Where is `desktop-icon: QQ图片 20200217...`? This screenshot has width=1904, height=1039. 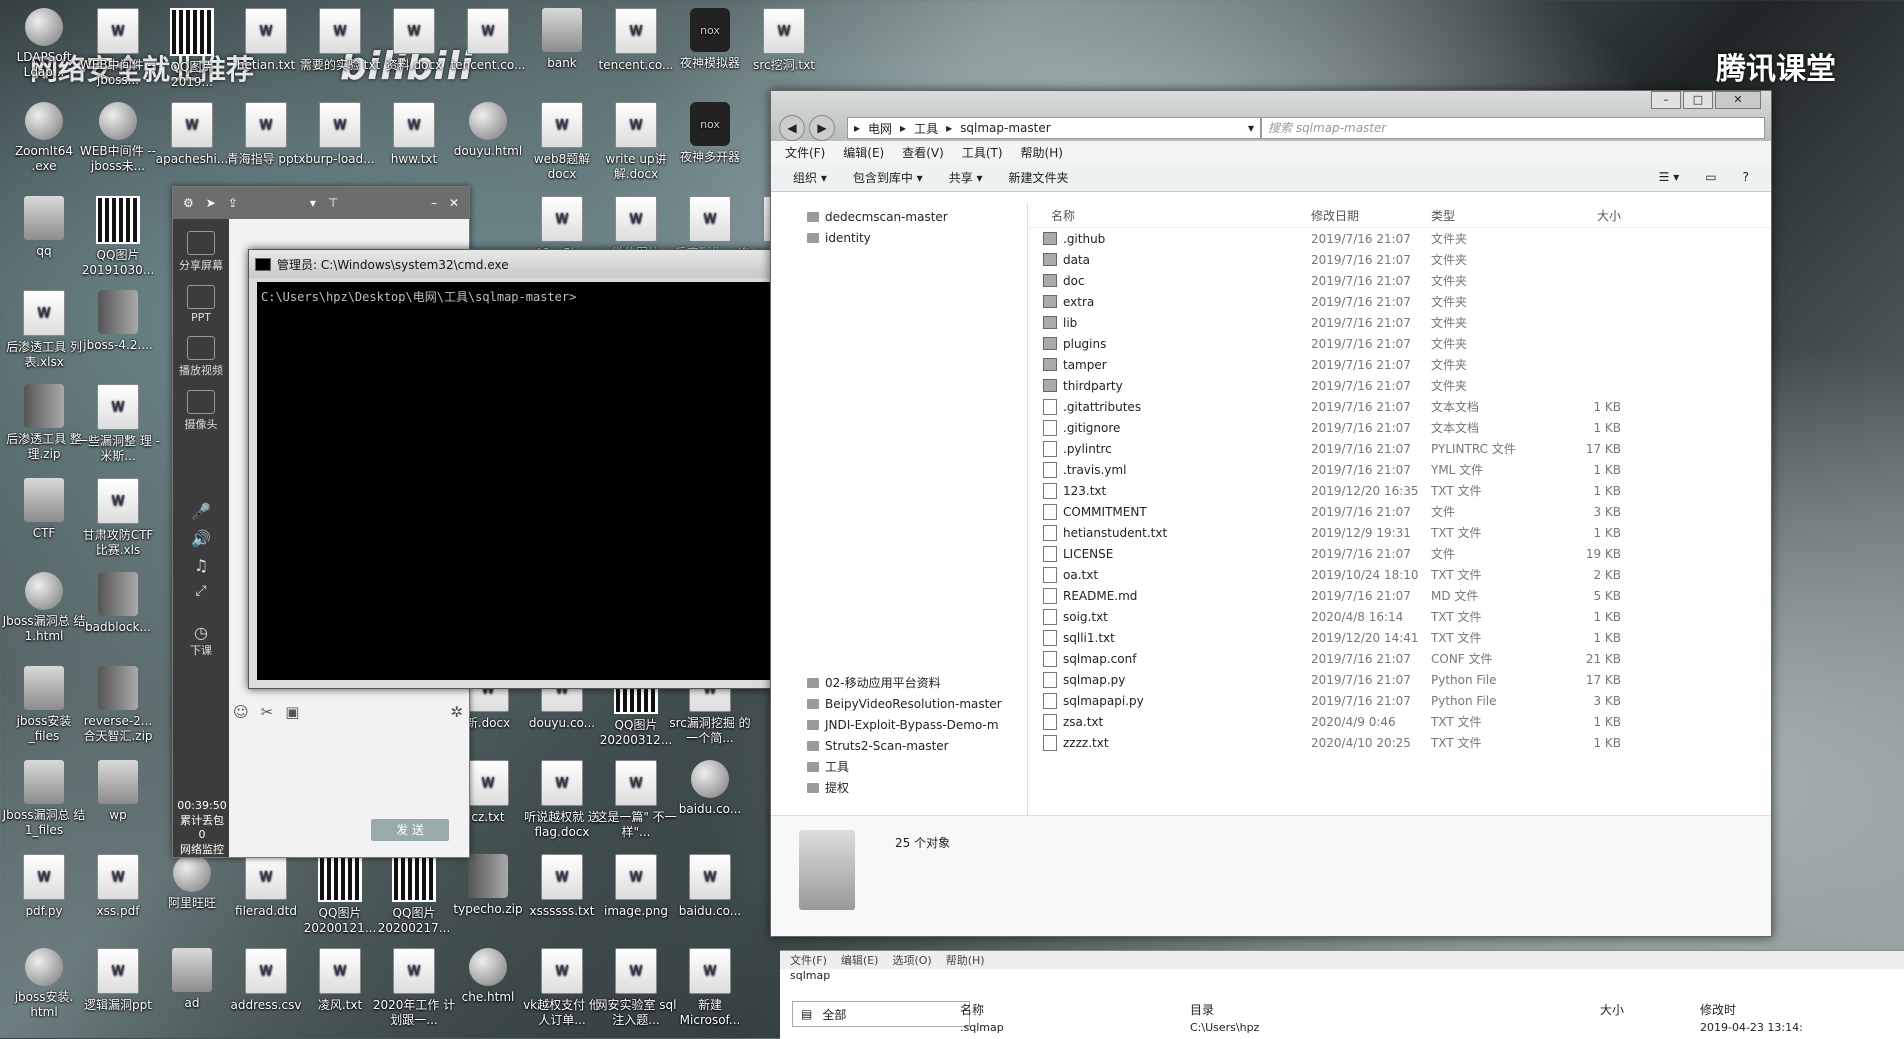
desktop-icon: QQ图片 20200217... is located at coordinates (414, 895).